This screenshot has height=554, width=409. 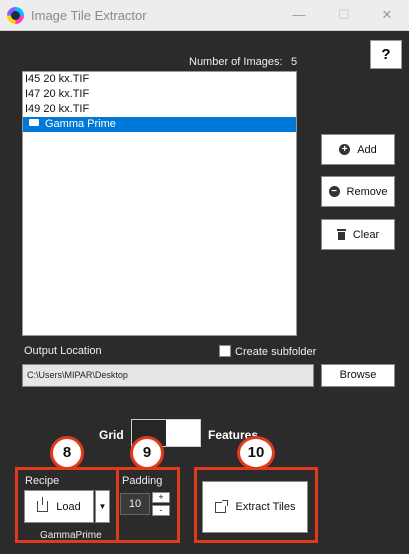 I want to click on list-item-label: Gamma Prime, so click(x=80, y=124).